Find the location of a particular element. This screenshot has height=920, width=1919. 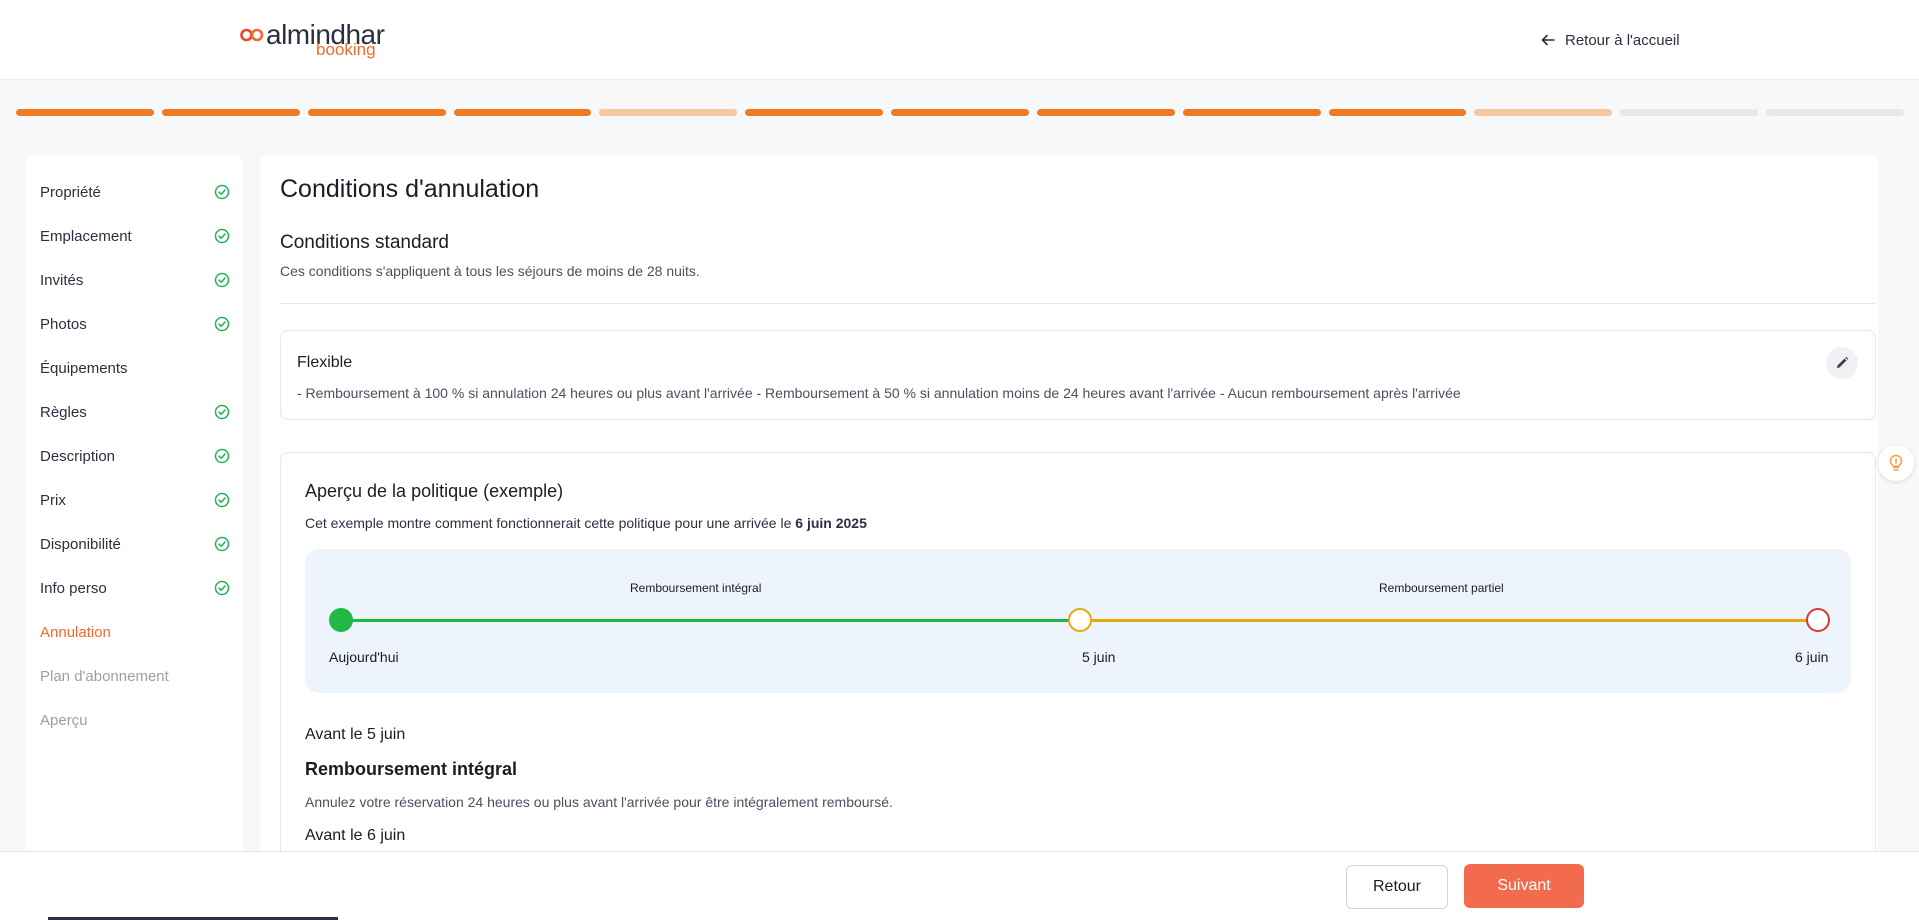

next-button: Suivant is located at coordinates (1524, 886).